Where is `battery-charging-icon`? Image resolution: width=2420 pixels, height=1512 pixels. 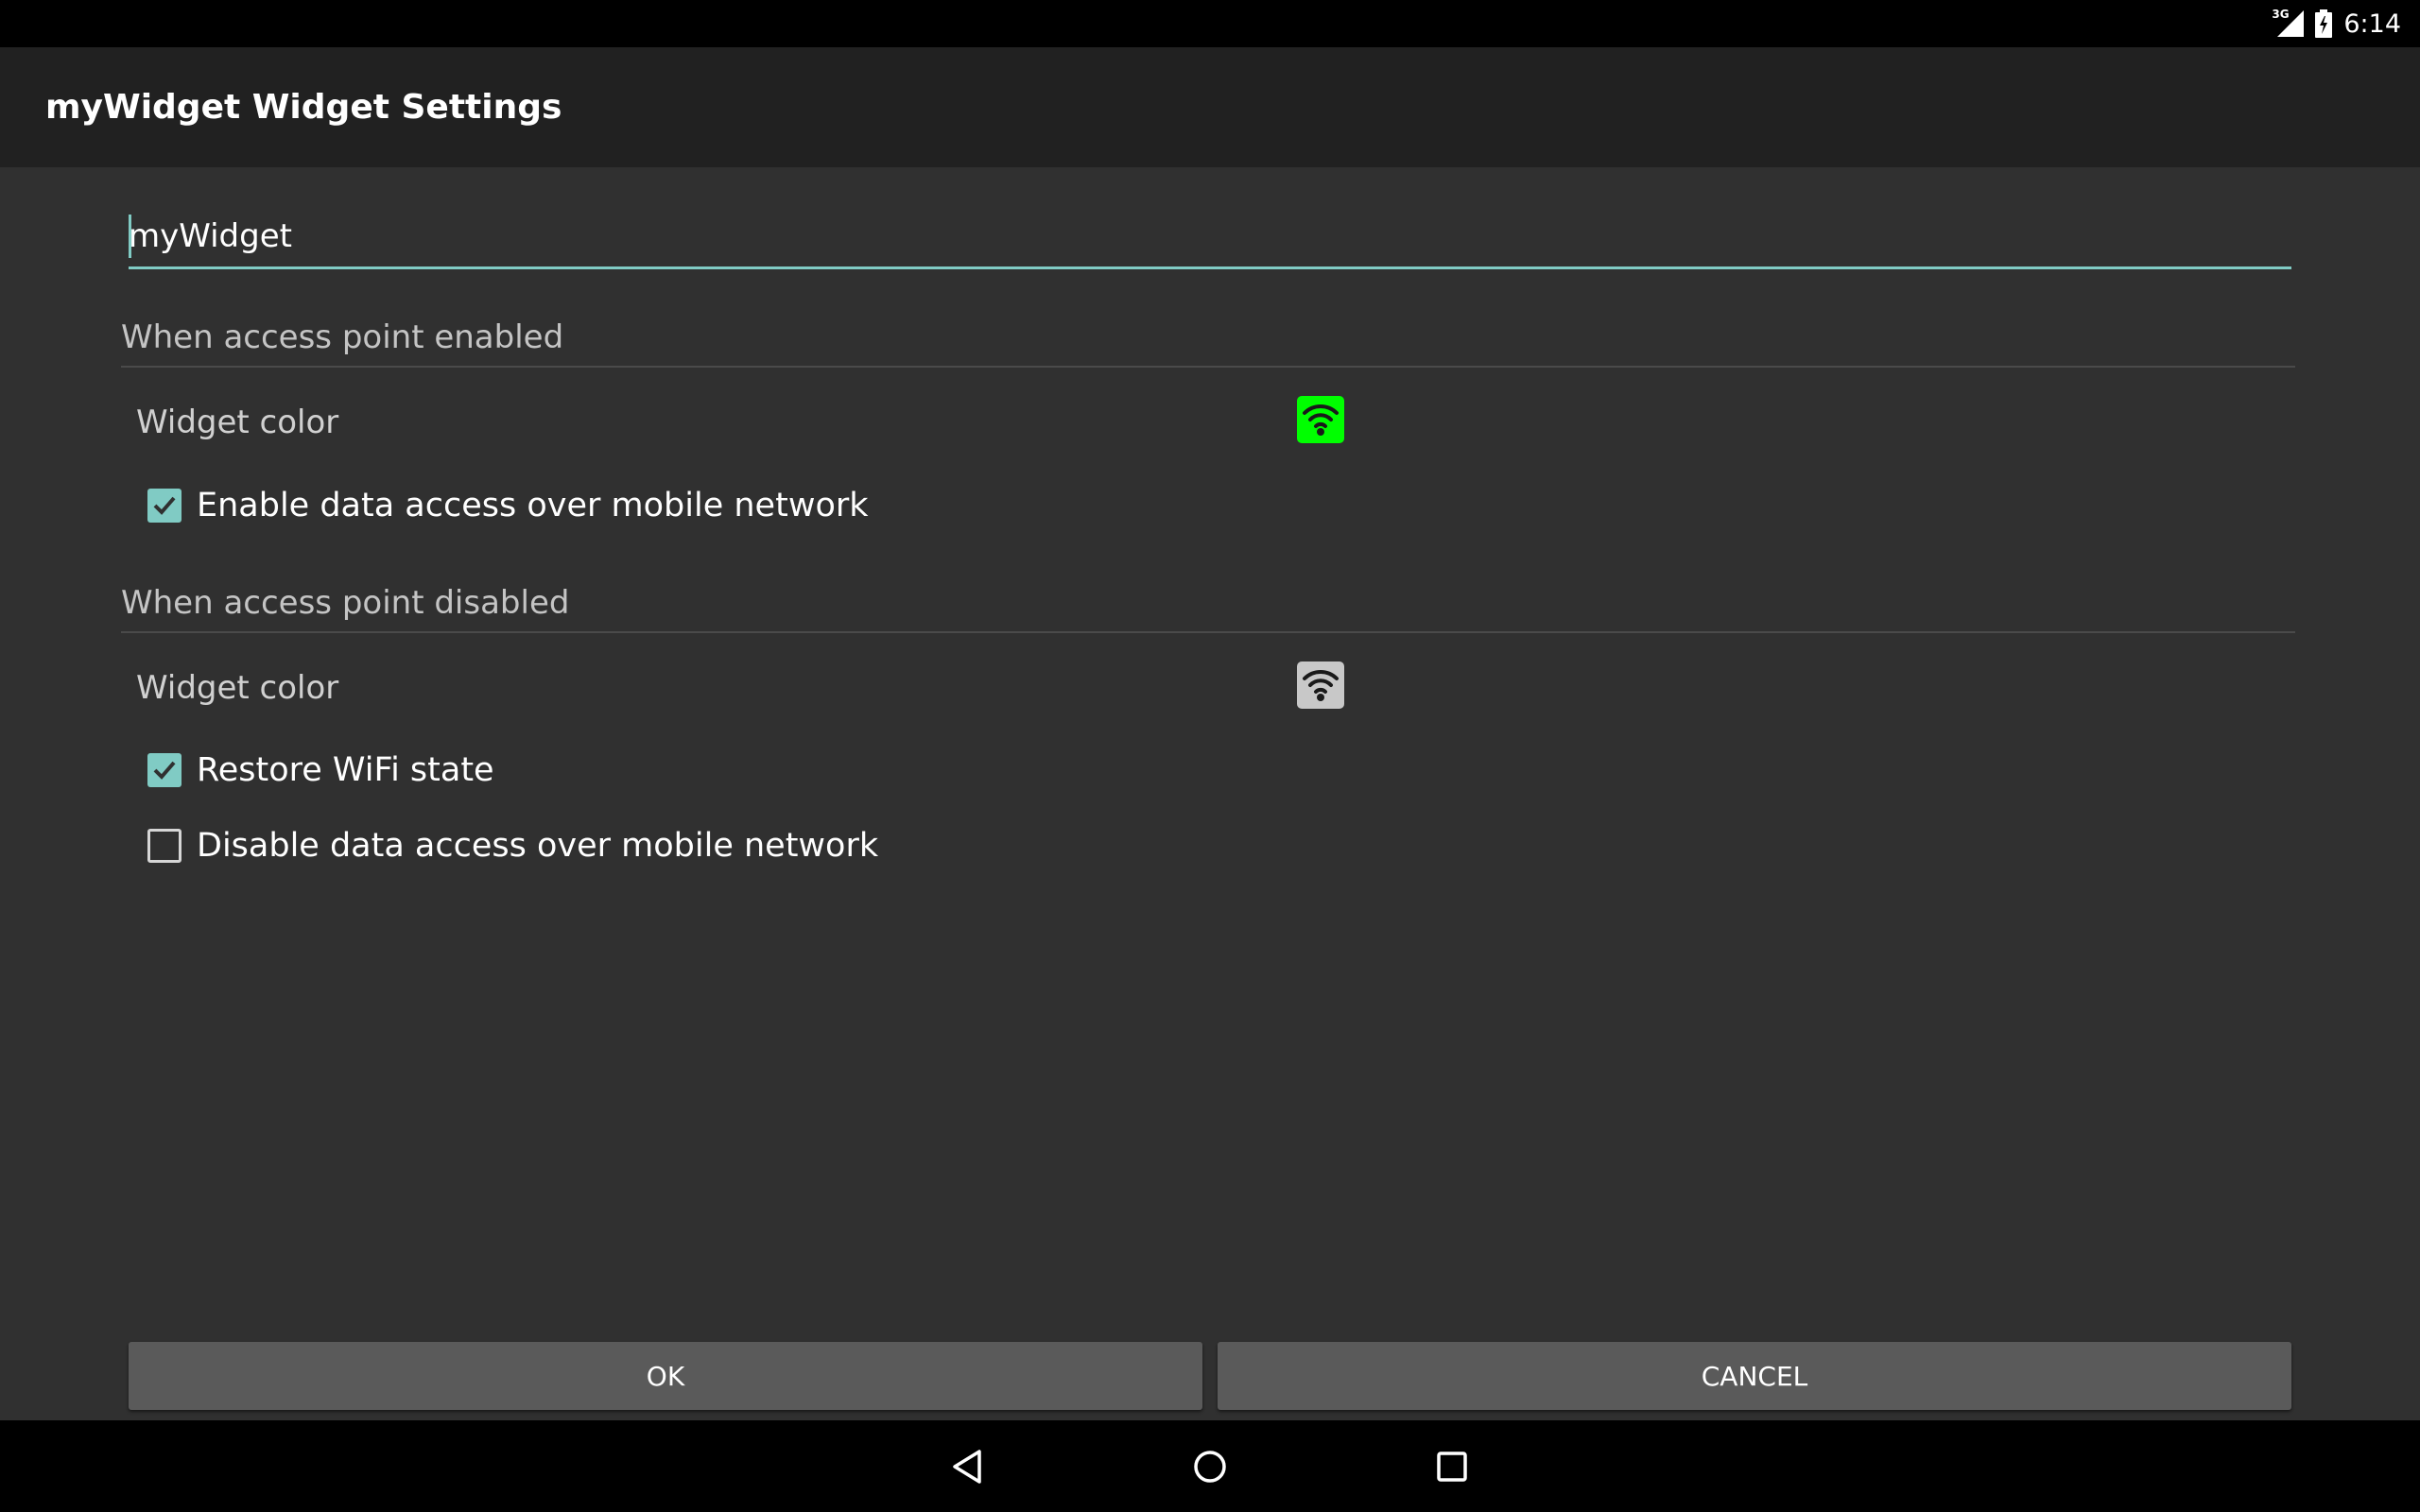
battery-charging-icon is located at coordinates (2324, 23).